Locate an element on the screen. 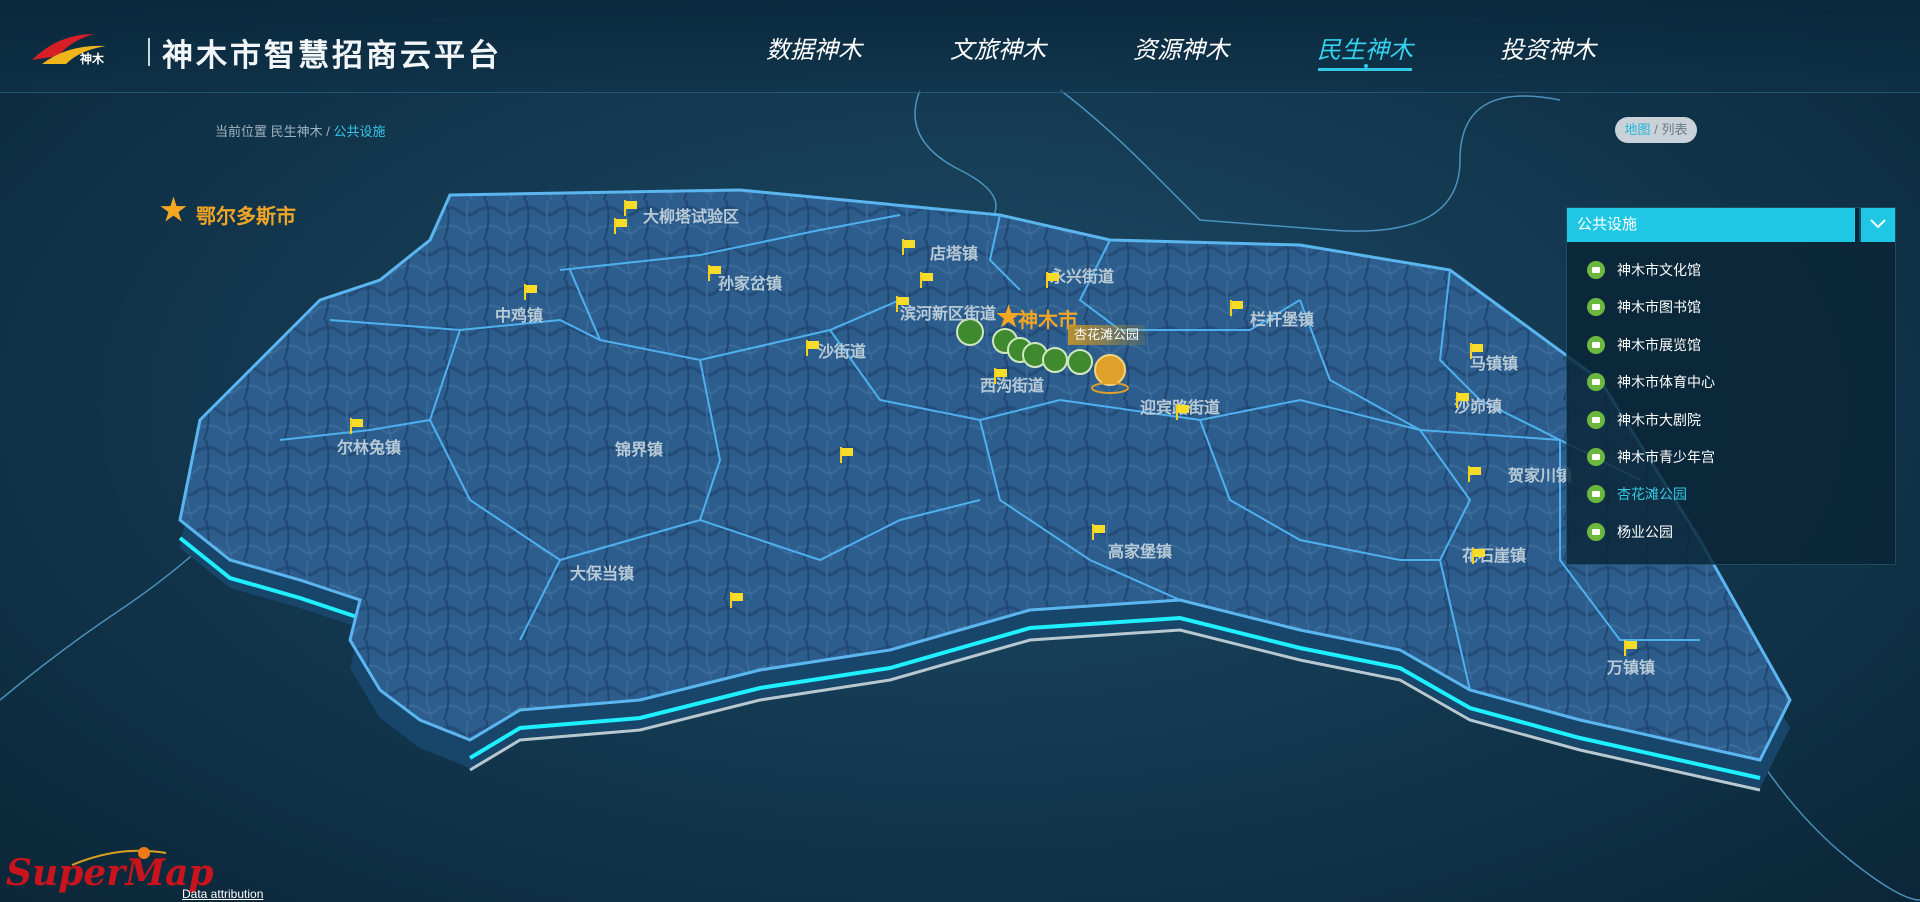 This screenshot has height=902, width=1920. page-title: 神木市智慧招商云平台 is located at coordinates (332, 56).